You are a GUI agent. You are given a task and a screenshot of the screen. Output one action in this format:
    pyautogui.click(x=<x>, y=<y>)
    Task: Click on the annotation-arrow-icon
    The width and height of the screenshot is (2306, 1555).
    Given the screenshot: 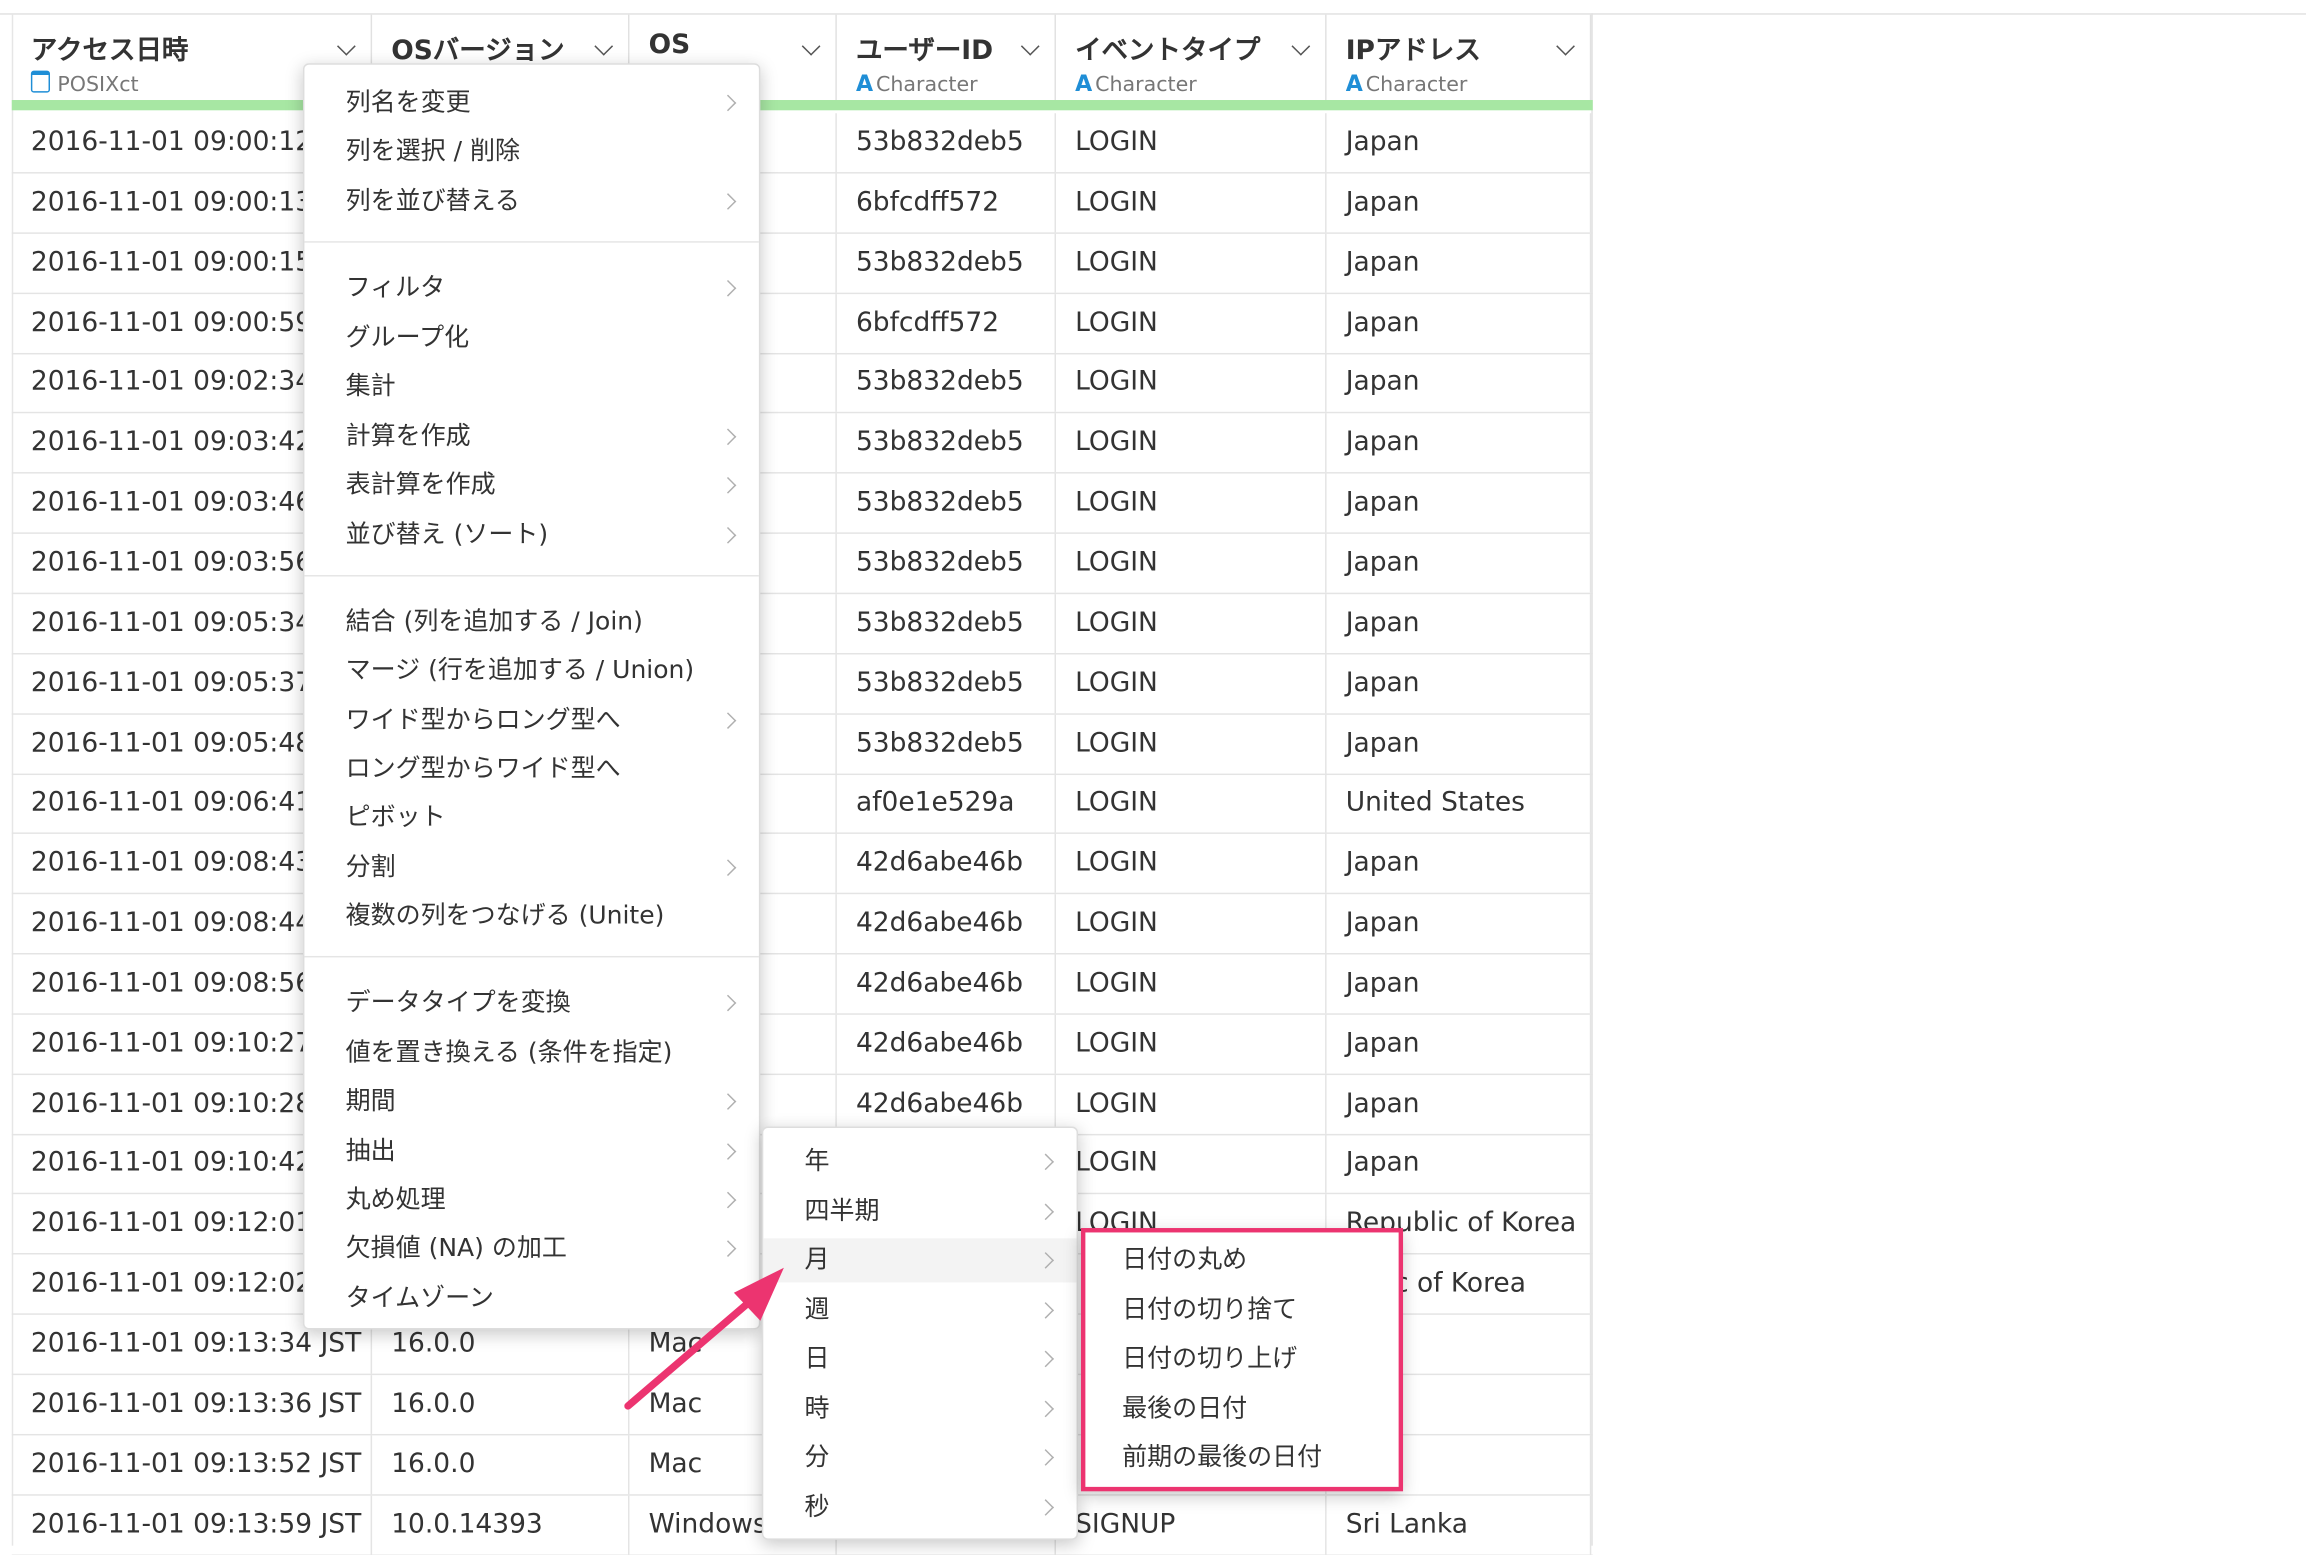 What is the action you would take?
    pyautogui.click(x=704, y=1338)
    